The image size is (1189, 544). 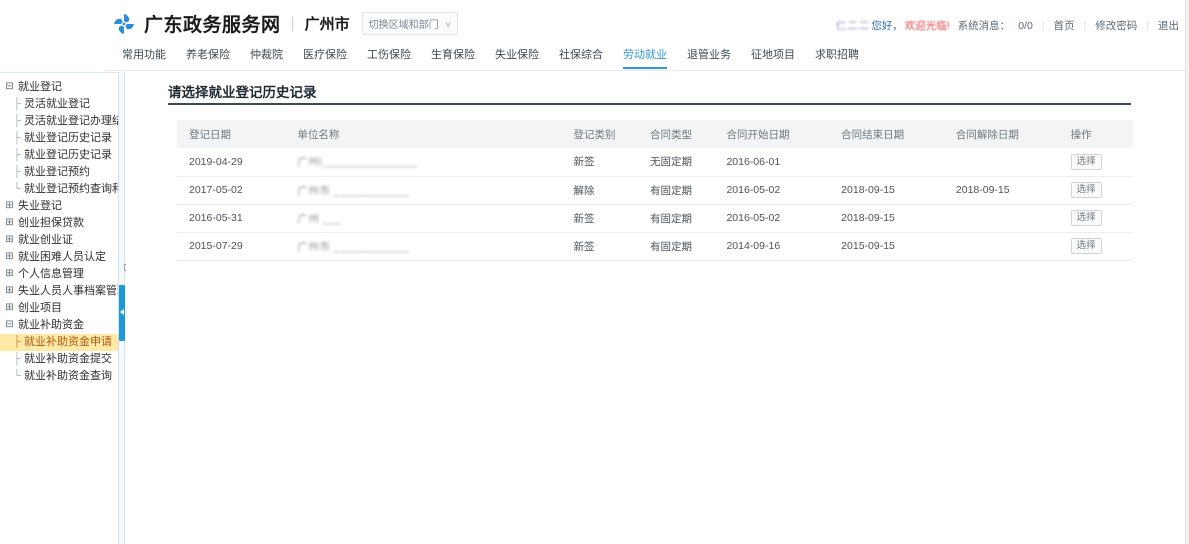 I want to click on nav-item-11: 求职招聘, so click(x=837, y=57).